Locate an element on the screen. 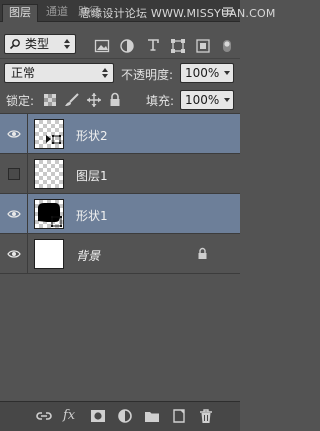  lock-transparent-pixels-icon is located at coordinates (51, 101).